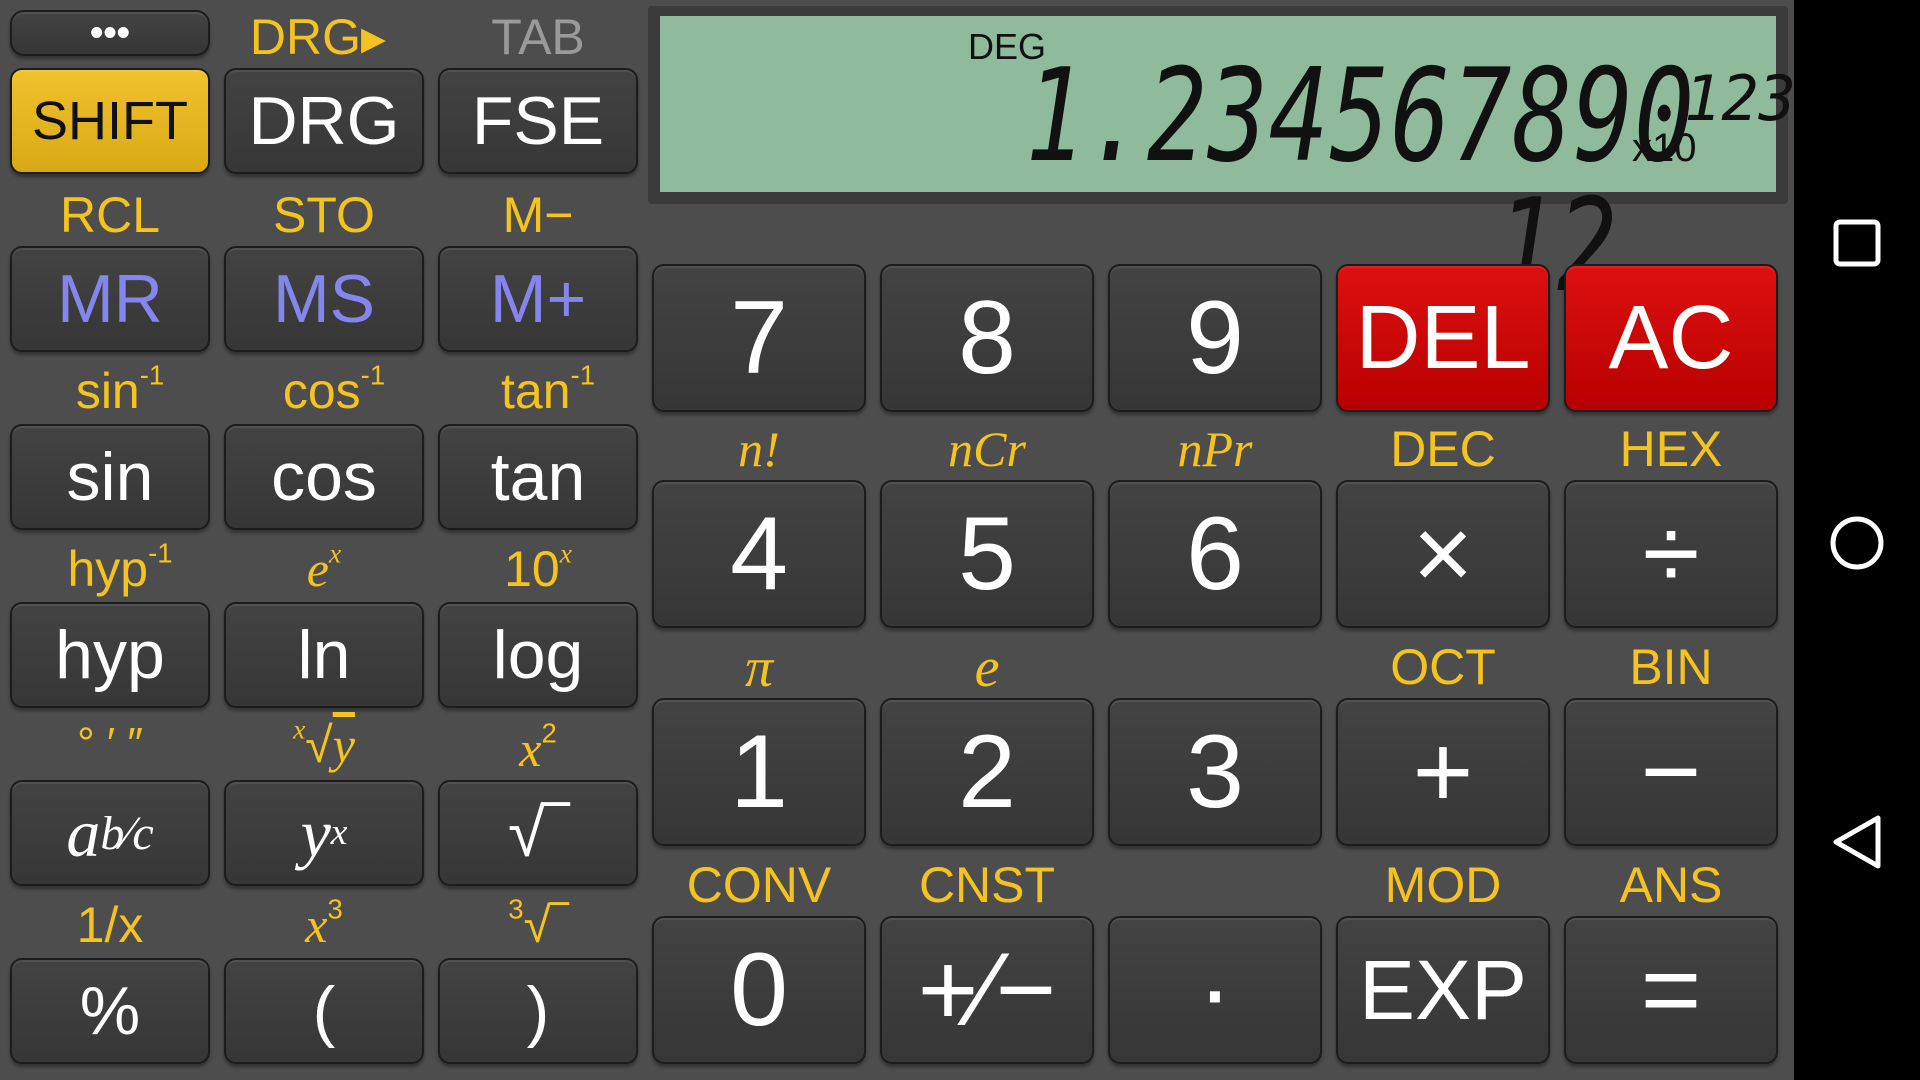 The width and height of the screenshot is (1920, 1080). I want to click on key-4: 4, so click(759, 554).